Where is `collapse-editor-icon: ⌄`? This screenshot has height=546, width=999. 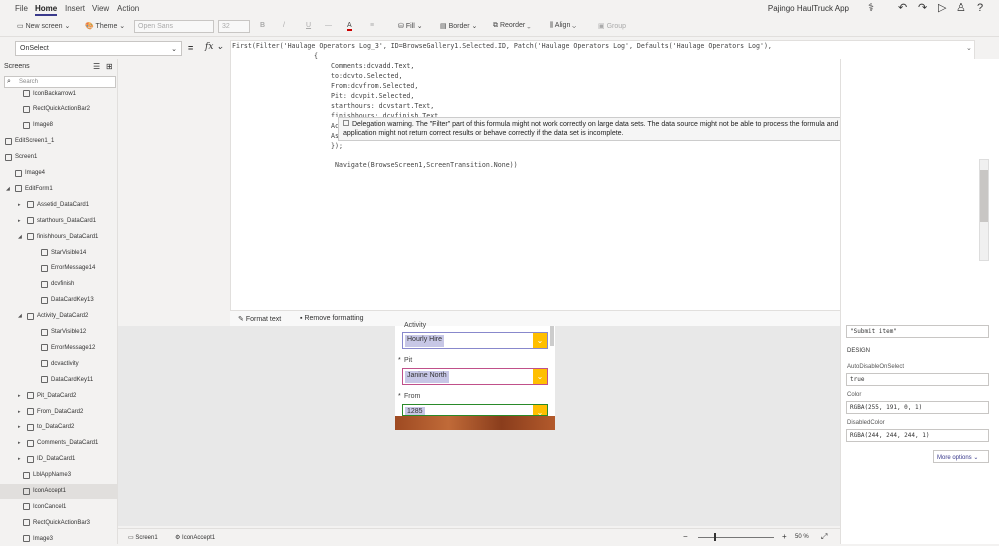 collapse-editor-icon: ⌄ is located at coordinates (969, 48).